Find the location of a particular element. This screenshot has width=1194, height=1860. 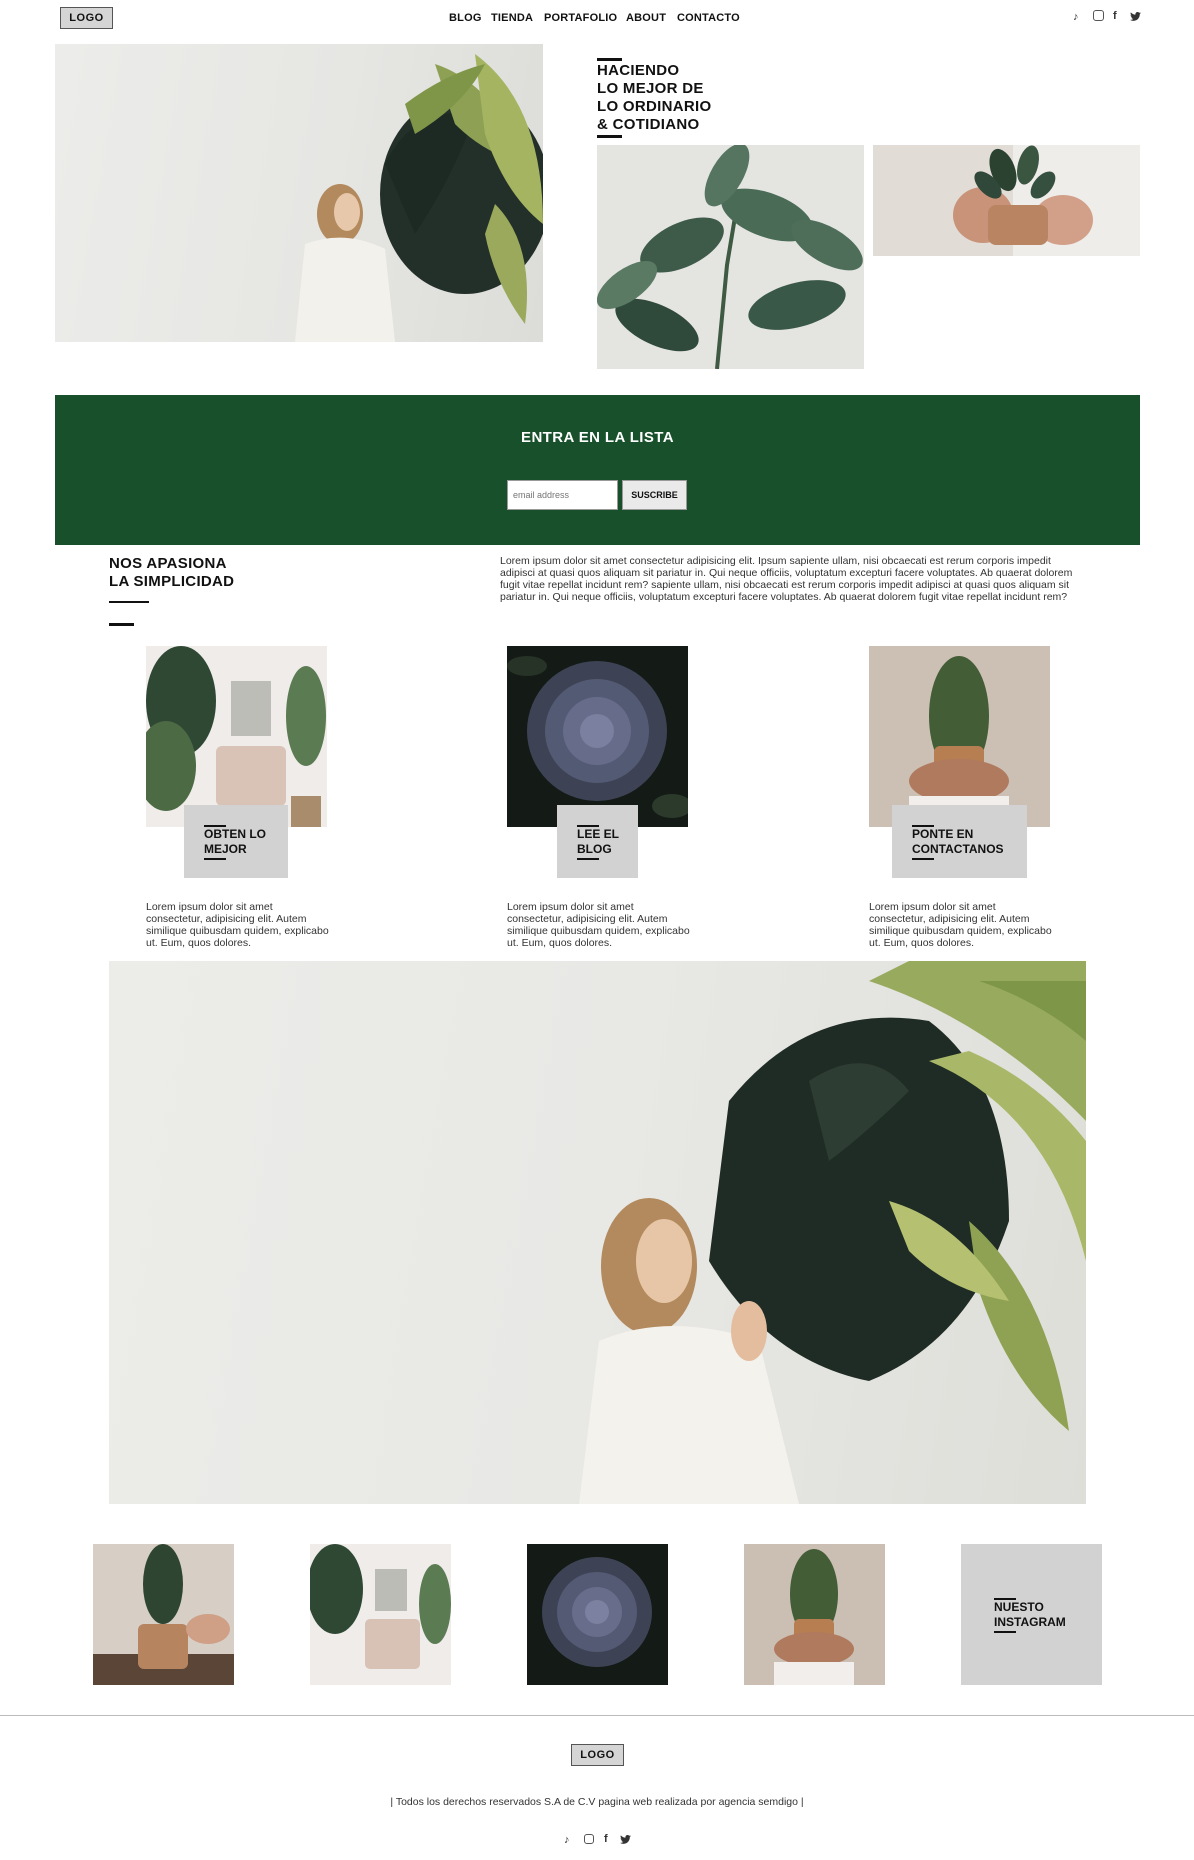

hero-heading-line: & COTIDIANO is located at coordinates (648, 124).